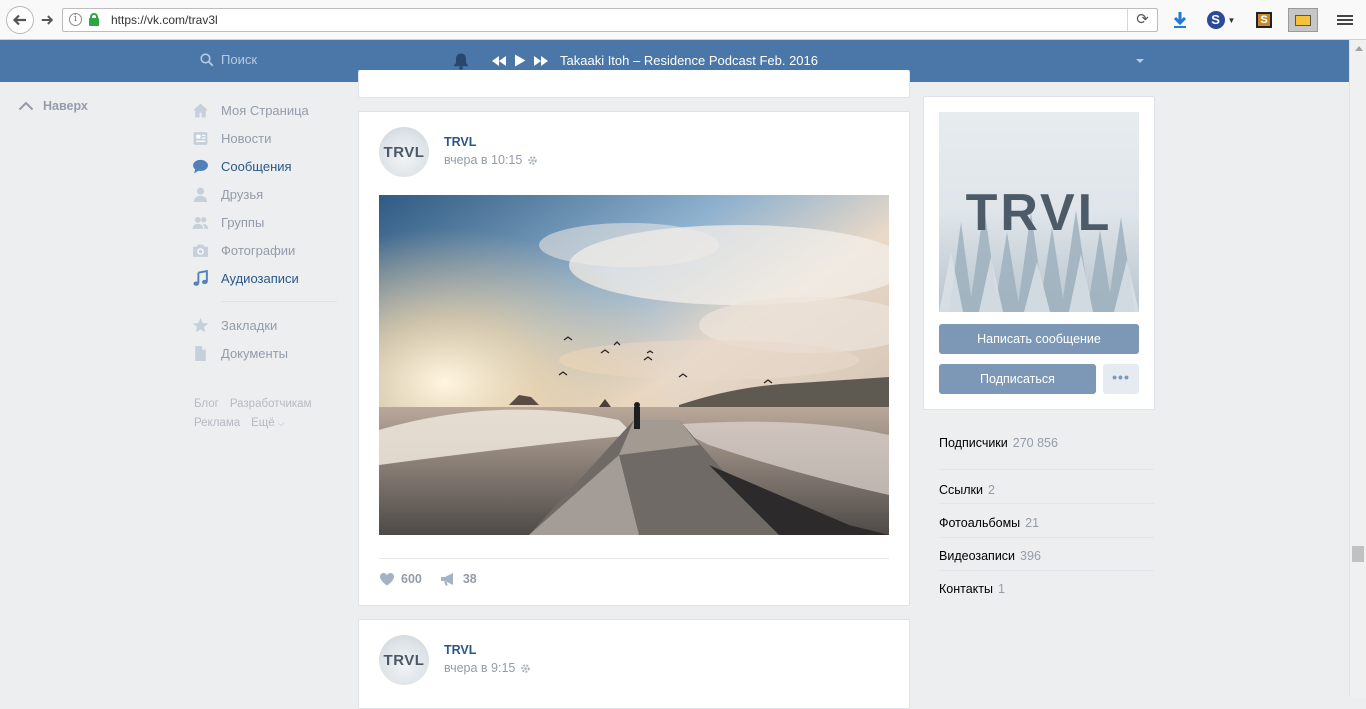 Image resolution: width=1366 pixels, height=709 pixels. Describe the element at coordinates (200, 194) in the screenshot. I see `friends-icon` at that location.